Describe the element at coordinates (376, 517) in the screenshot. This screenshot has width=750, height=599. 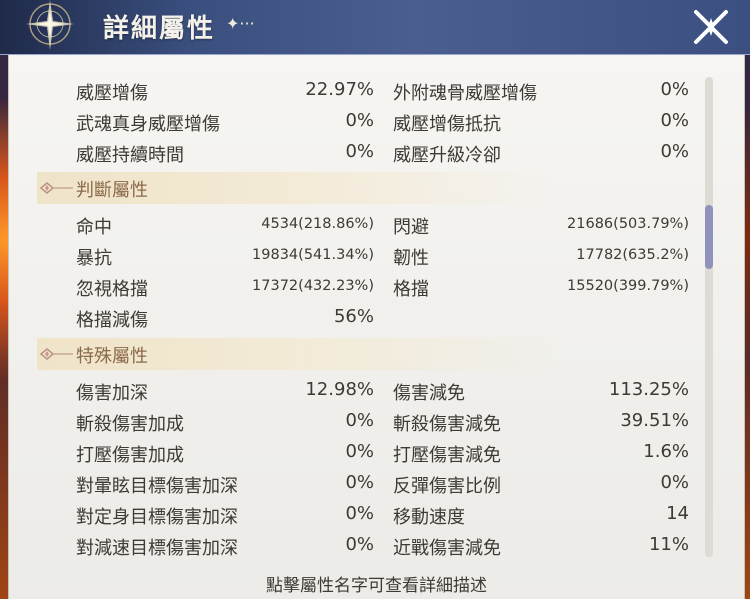
I see `attribute-row: 對定身目標傷害加深 0% 移動速度 14` at that location.